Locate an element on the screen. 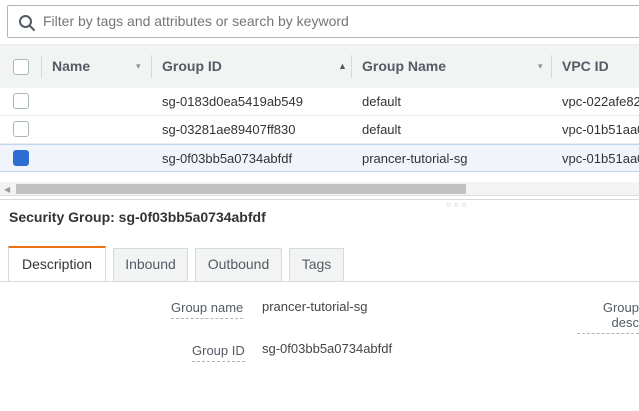 The width and height of the screenshot is (639, 411). cell-group-id: sg-0f03bb5a0734abfdf is located at coordinates (227, 158).